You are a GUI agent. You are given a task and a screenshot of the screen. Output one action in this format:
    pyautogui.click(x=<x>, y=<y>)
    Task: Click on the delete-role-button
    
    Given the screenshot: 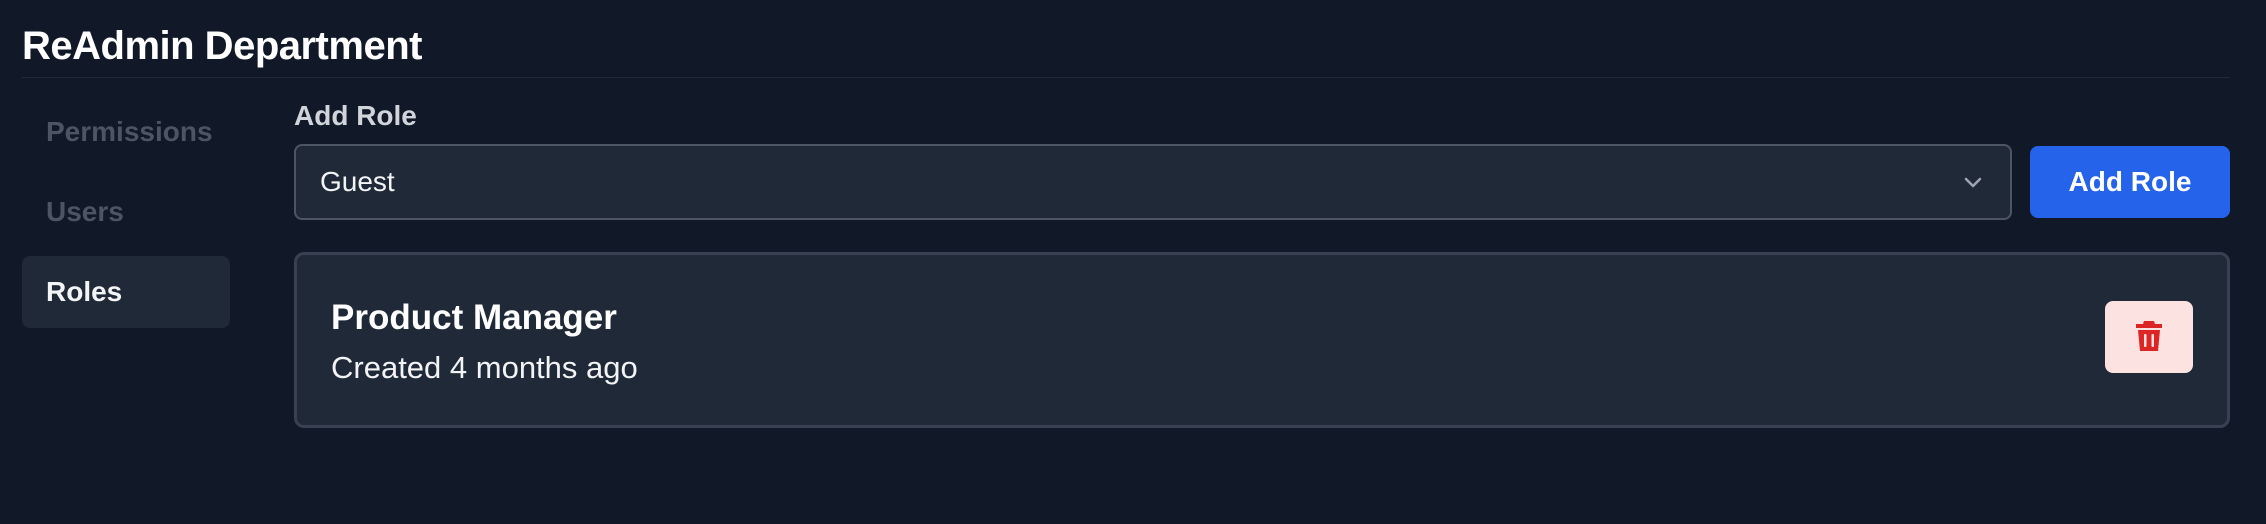 What is the action you would take?
    pyautogui.click(x=2149, y=337)
    